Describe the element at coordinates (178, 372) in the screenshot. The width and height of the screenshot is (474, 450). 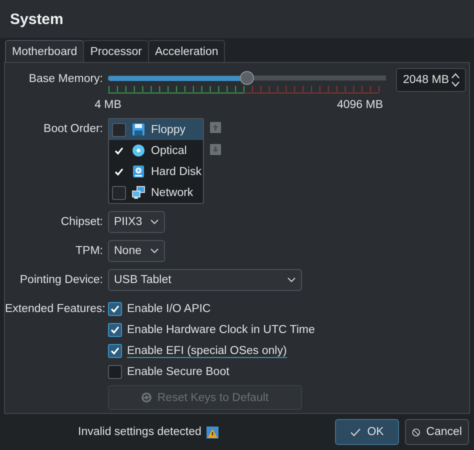
I see `checkbox-label: Enable Secure Boot` at that location.